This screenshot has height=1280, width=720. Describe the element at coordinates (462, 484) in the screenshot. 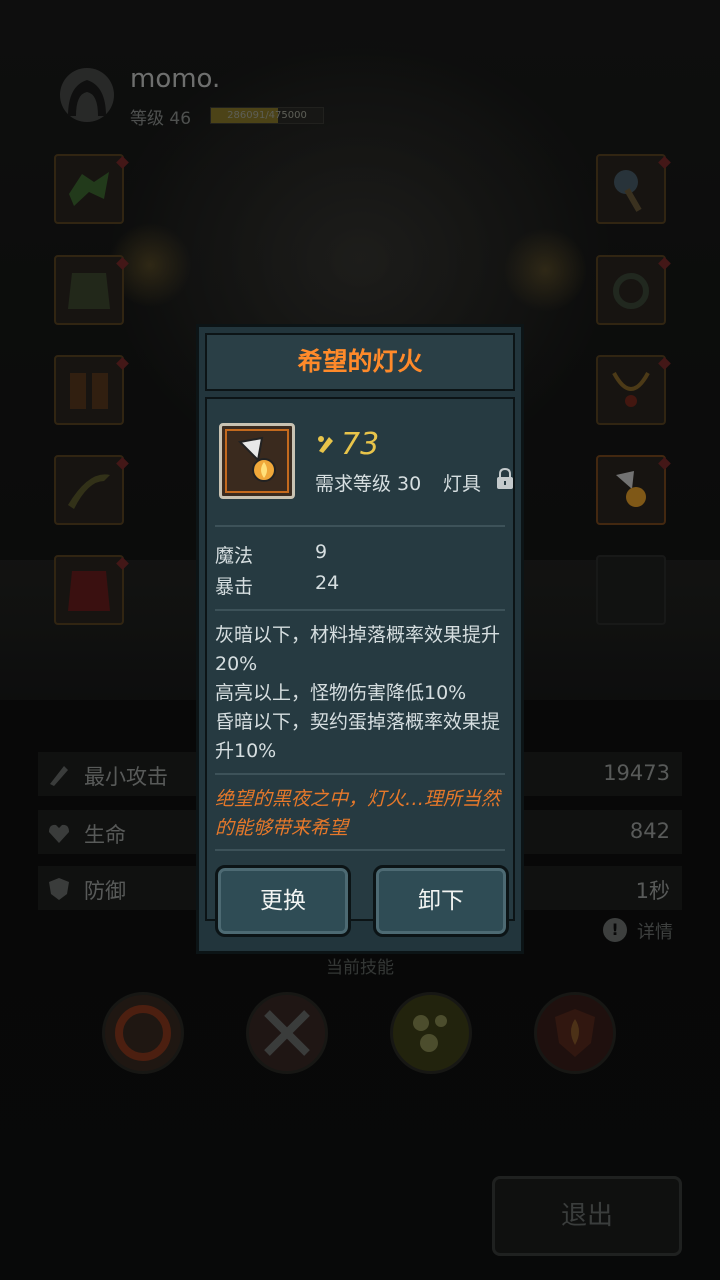

I see `item-type: 灯具` at that location.